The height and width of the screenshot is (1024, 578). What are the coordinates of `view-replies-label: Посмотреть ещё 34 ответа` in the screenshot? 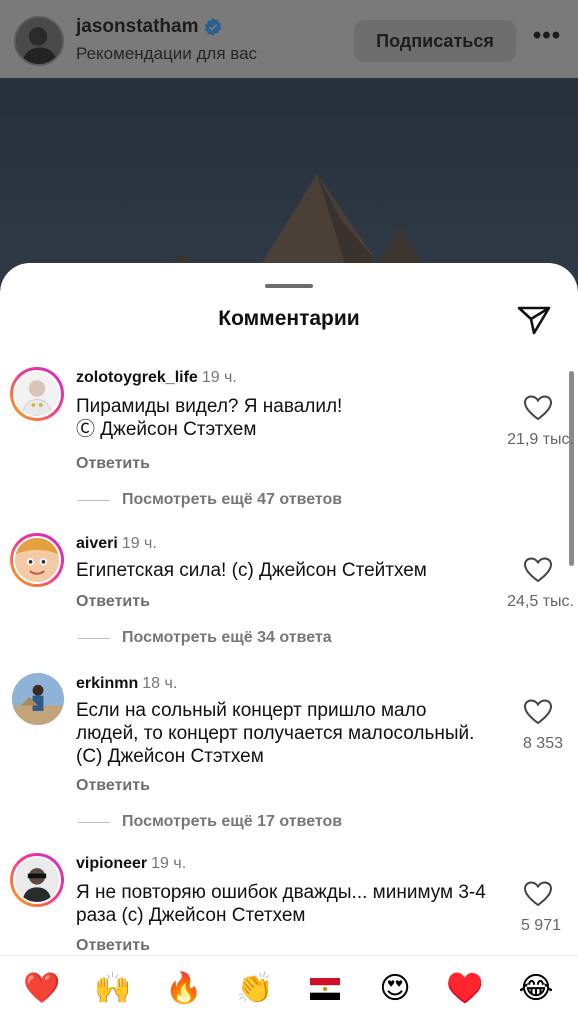 It's located at (227, 637).